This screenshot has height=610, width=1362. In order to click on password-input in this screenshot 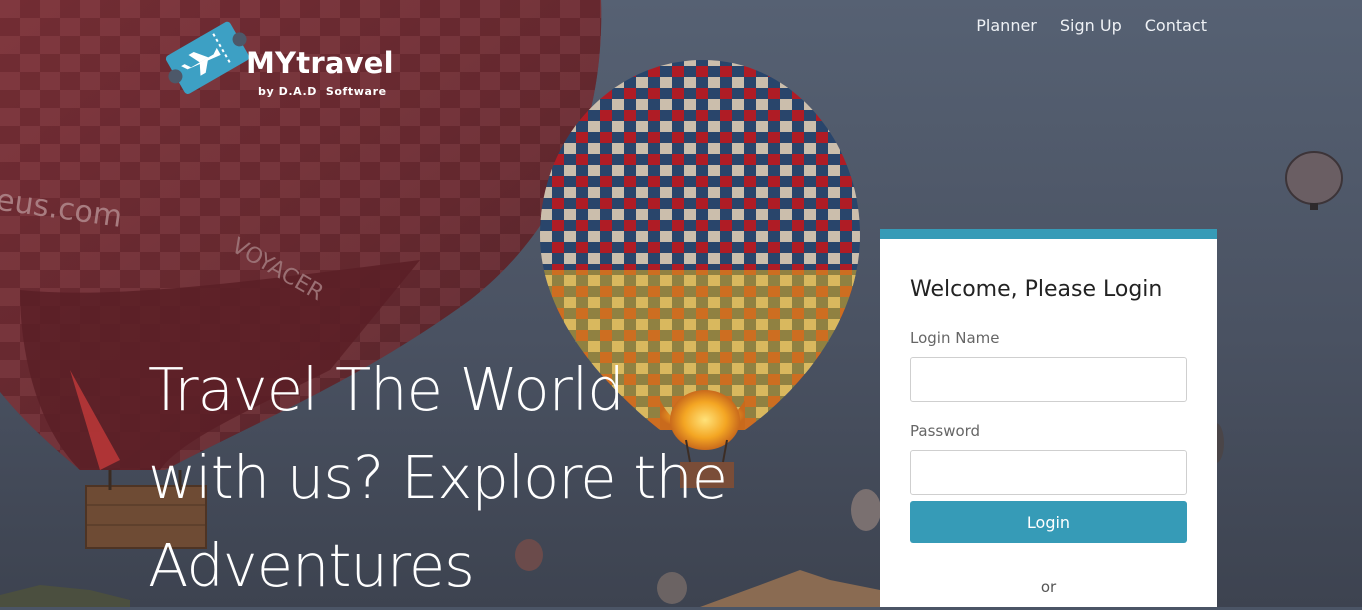, I will do `click(1048, 472)`.